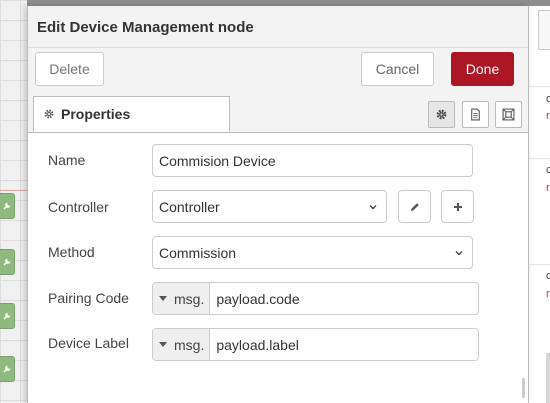  Describe the element at coordinates (189, 298) in the screenshot. I see `pairing-code-type: msg.` at that location.